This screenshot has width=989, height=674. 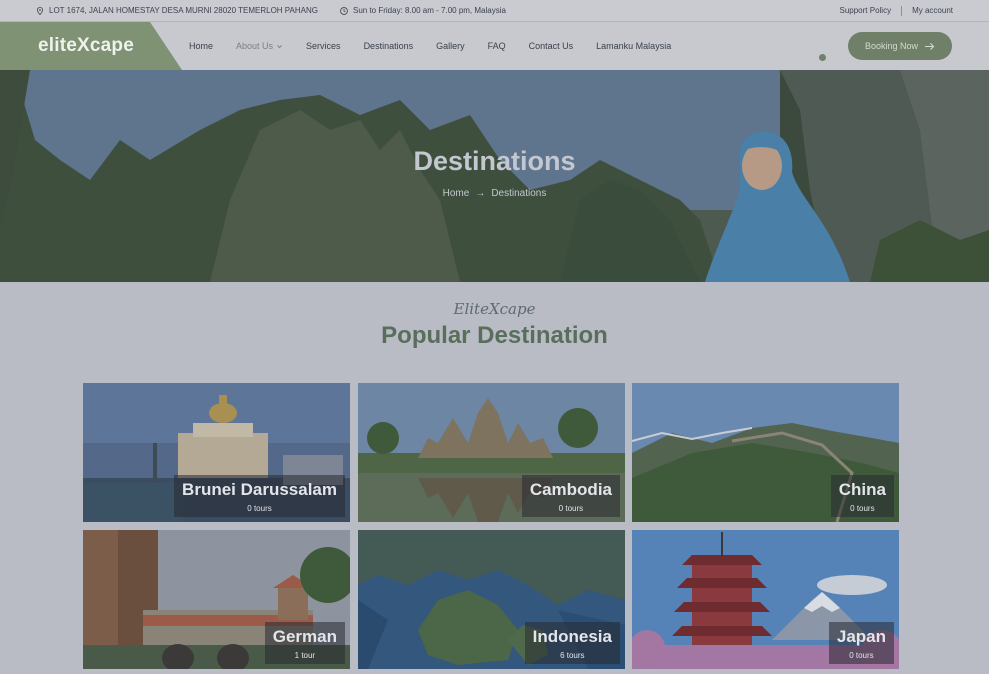 I want to click on page-title: Destinations, so click(x=494, y=161).